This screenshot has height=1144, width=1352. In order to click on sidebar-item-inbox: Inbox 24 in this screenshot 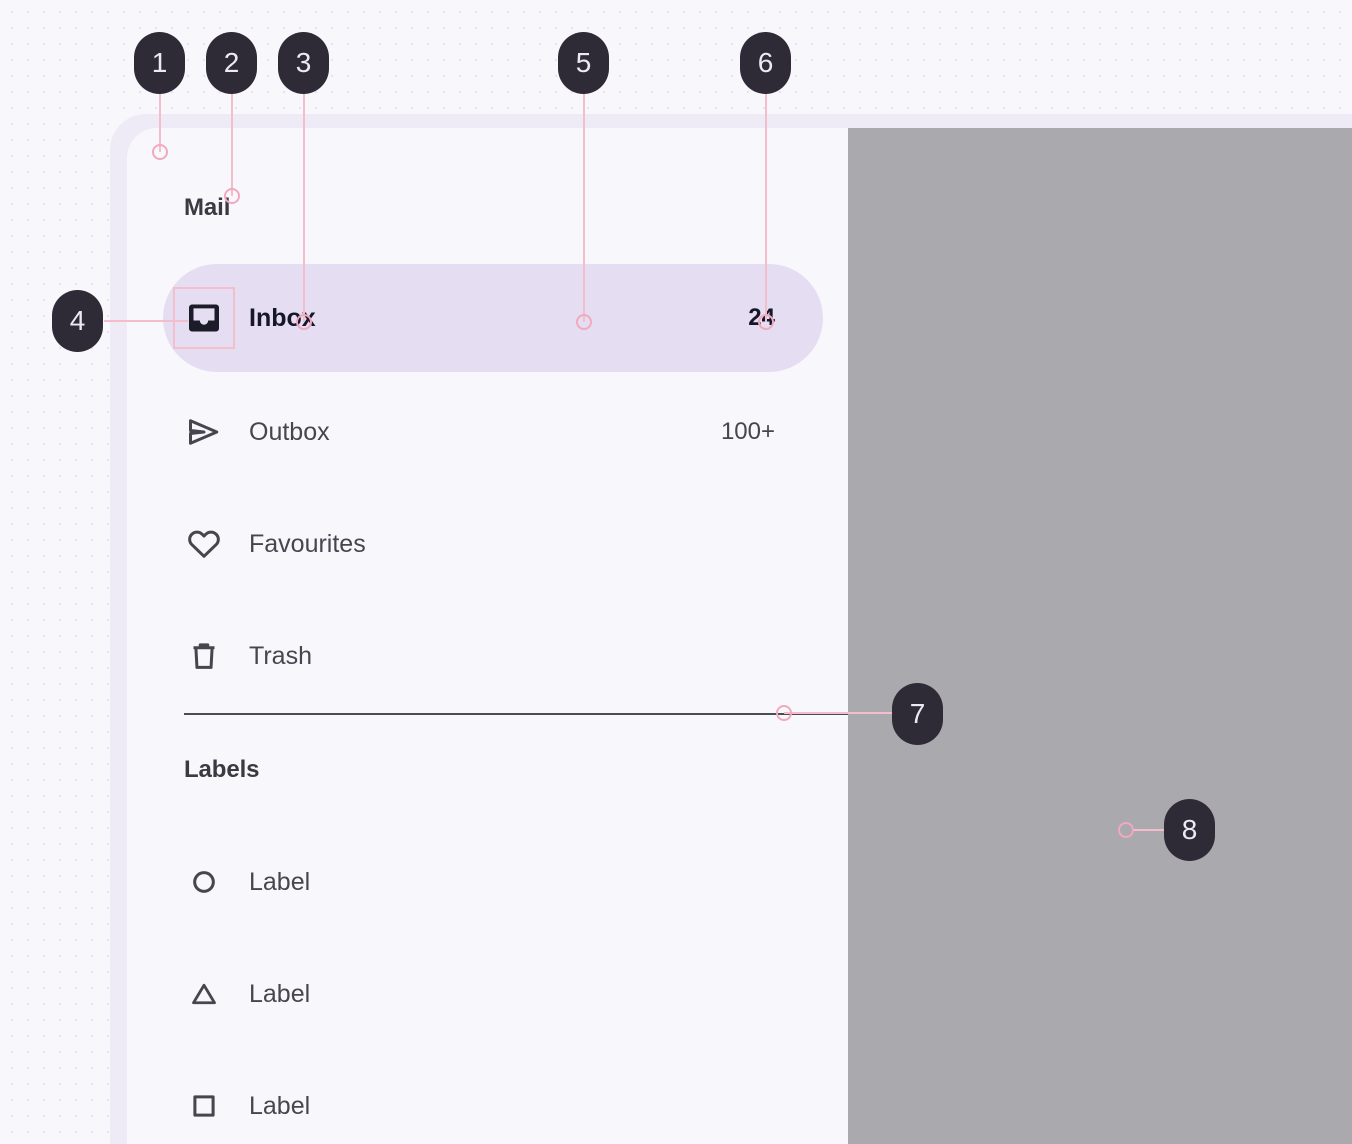, I will do `click(493, 318)`.